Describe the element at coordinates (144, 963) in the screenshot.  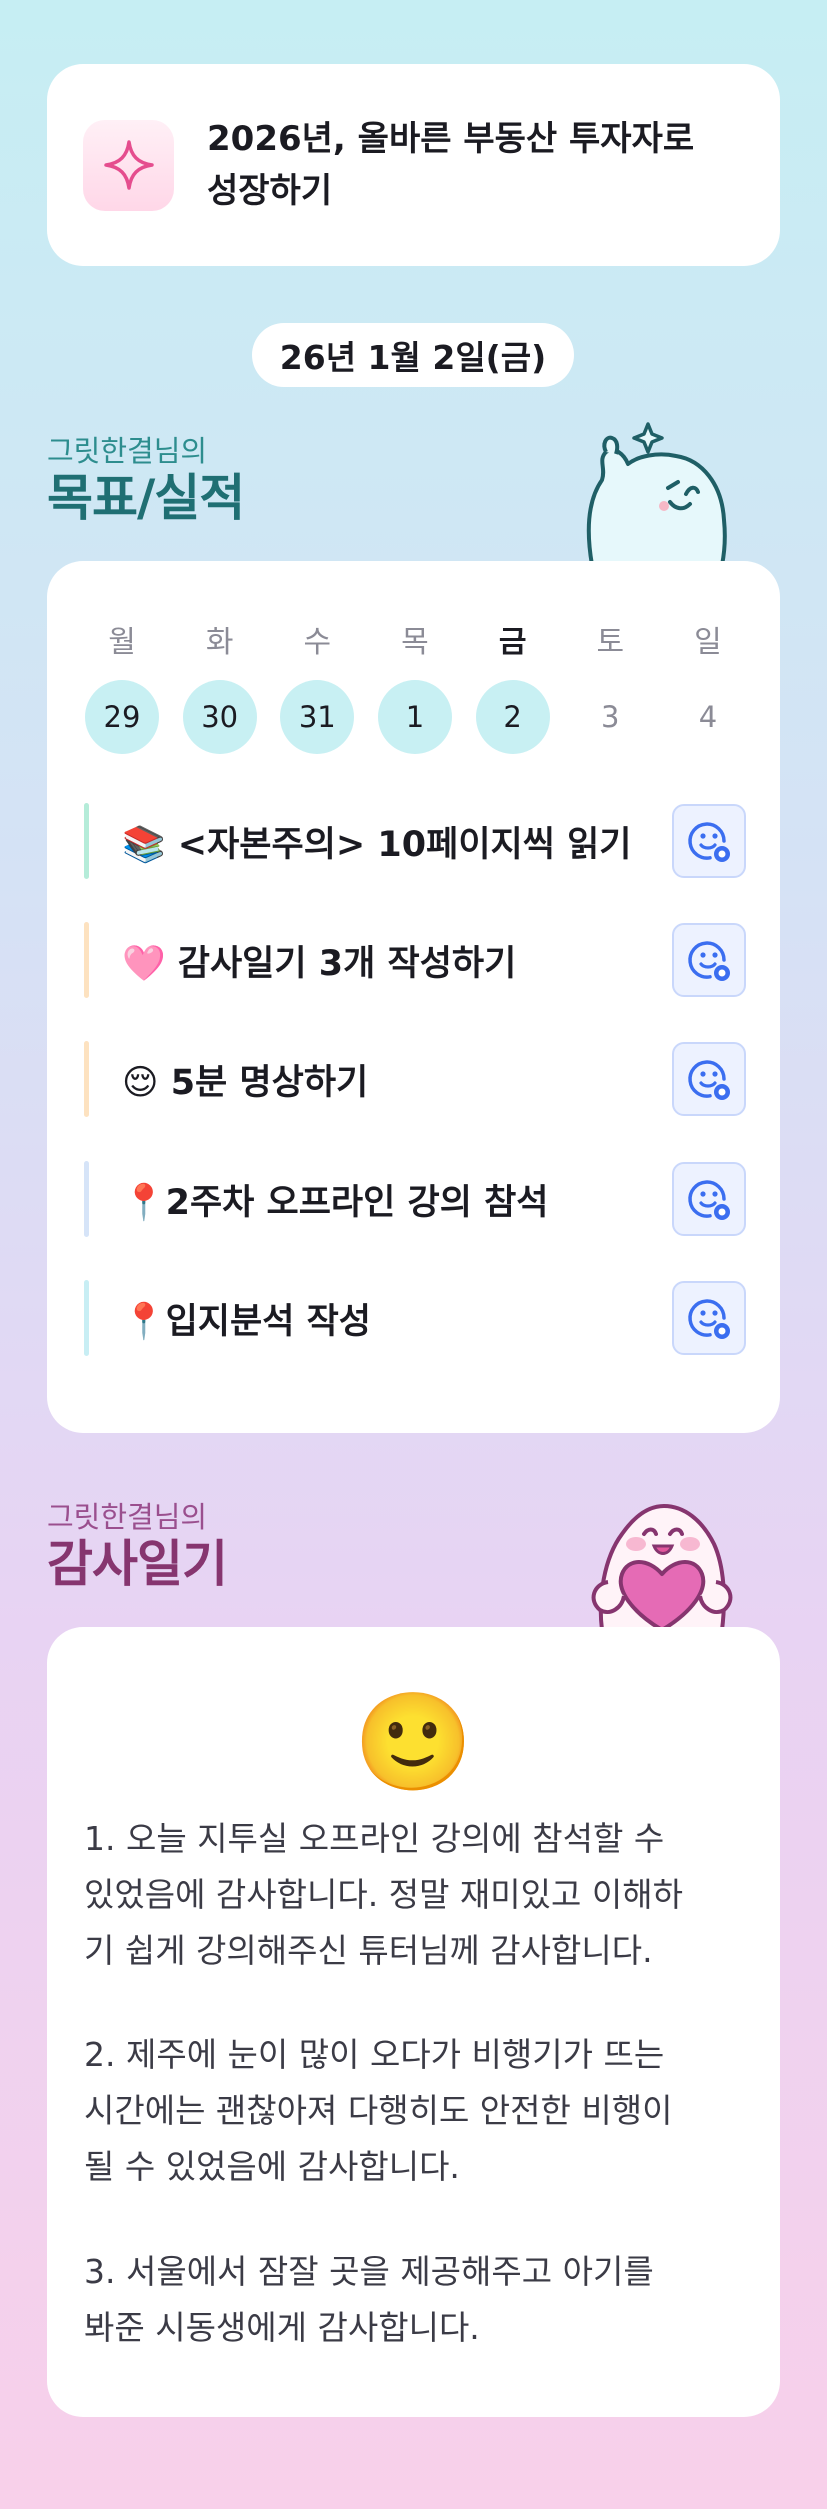
I see `task-emoji: 🩷` at that location.